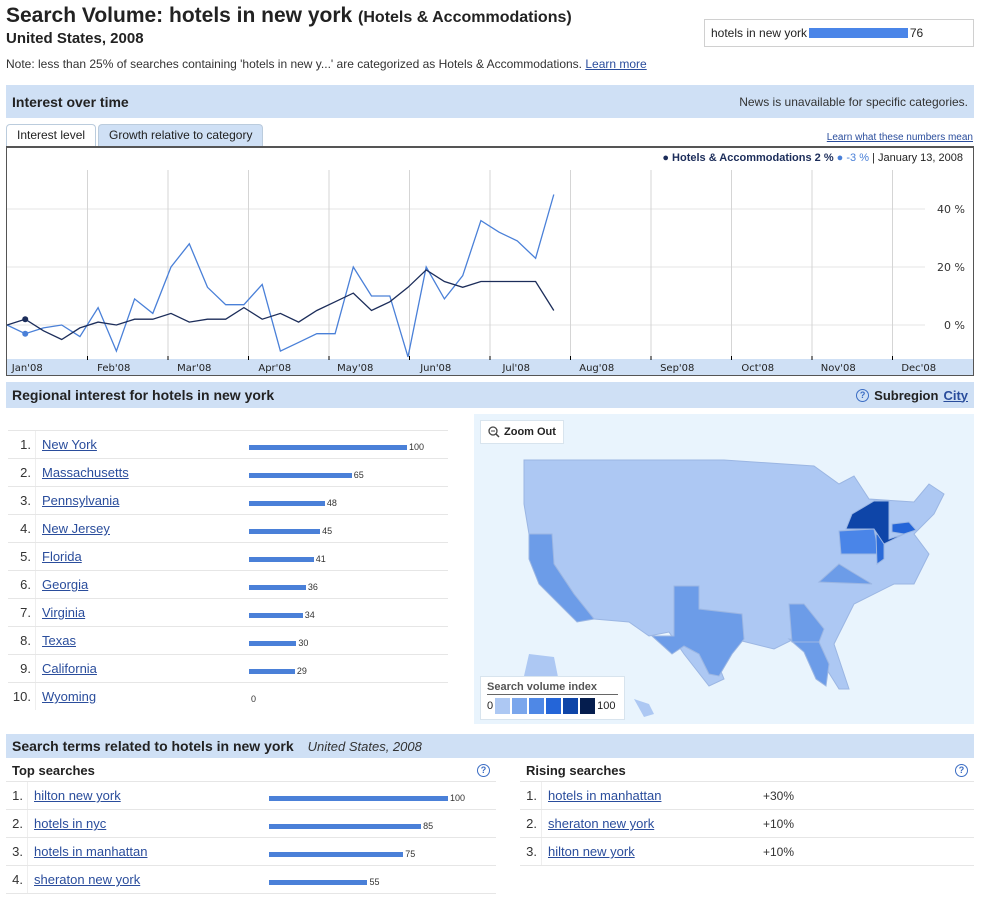  I want to click on tab-interest-level: Interest level, so click(51, 135).